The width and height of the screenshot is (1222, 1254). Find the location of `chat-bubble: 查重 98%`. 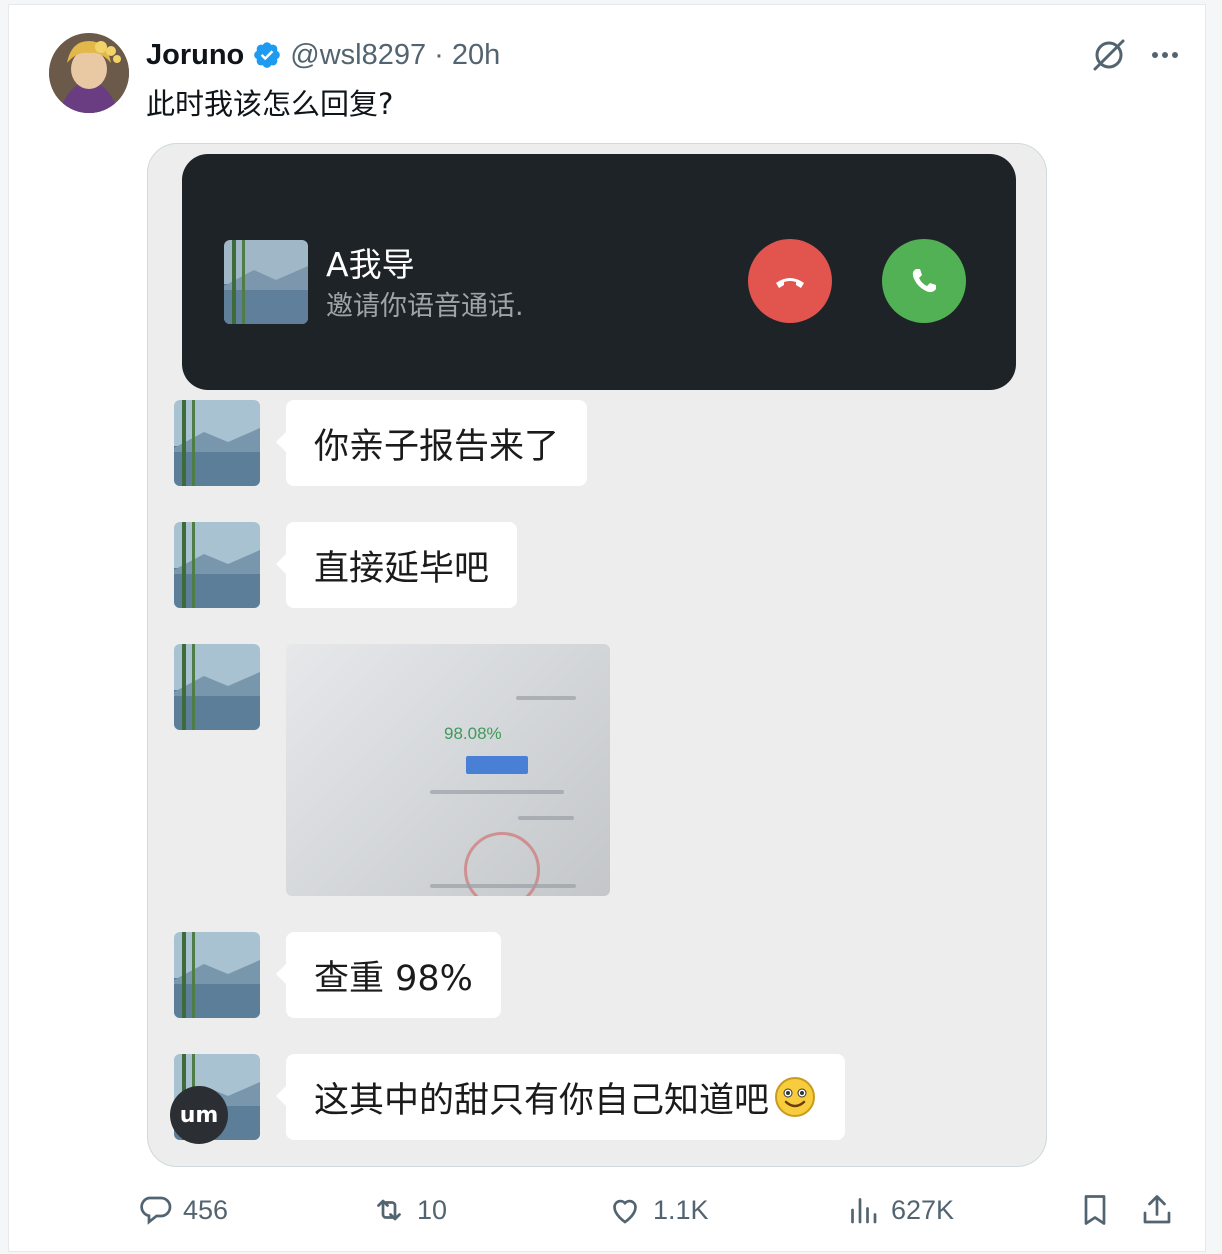

chat-bubble: 查重 98% is located at coordinates (388, 975).